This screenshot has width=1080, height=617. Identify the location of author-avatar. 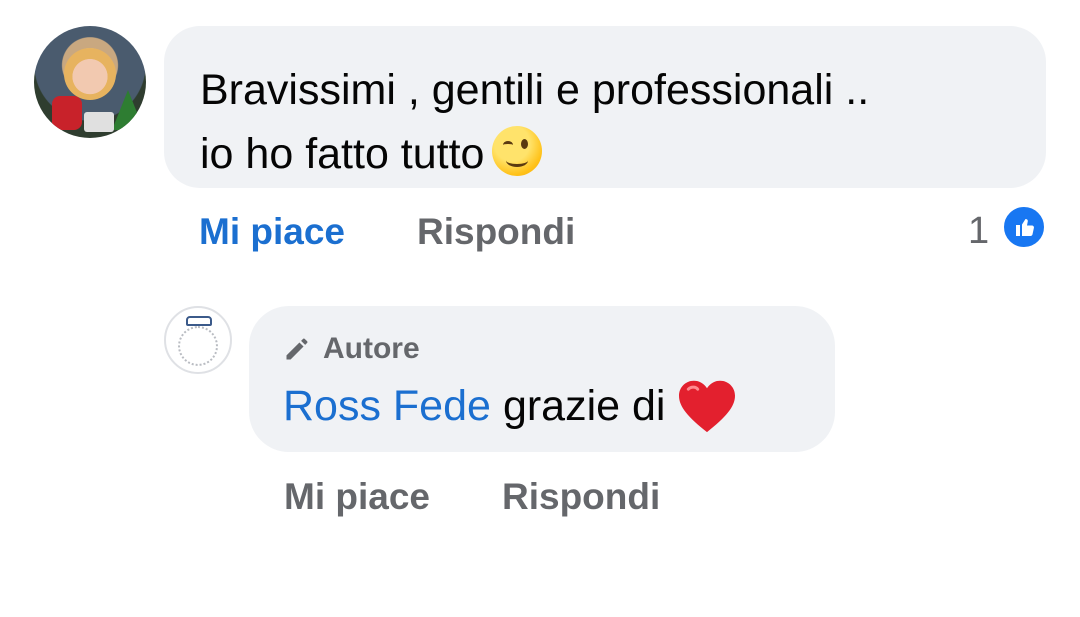
(198, 340).